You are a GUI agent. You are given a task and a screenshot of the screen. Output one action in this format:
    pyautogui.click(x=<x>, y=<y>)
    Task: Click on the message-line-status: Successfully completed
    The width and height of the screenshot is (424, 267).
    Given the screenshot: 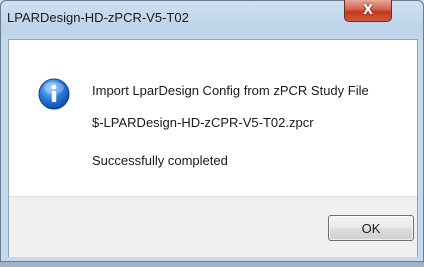 What is the action you would take?
    pyautogui.click(x=160, y=160)
    